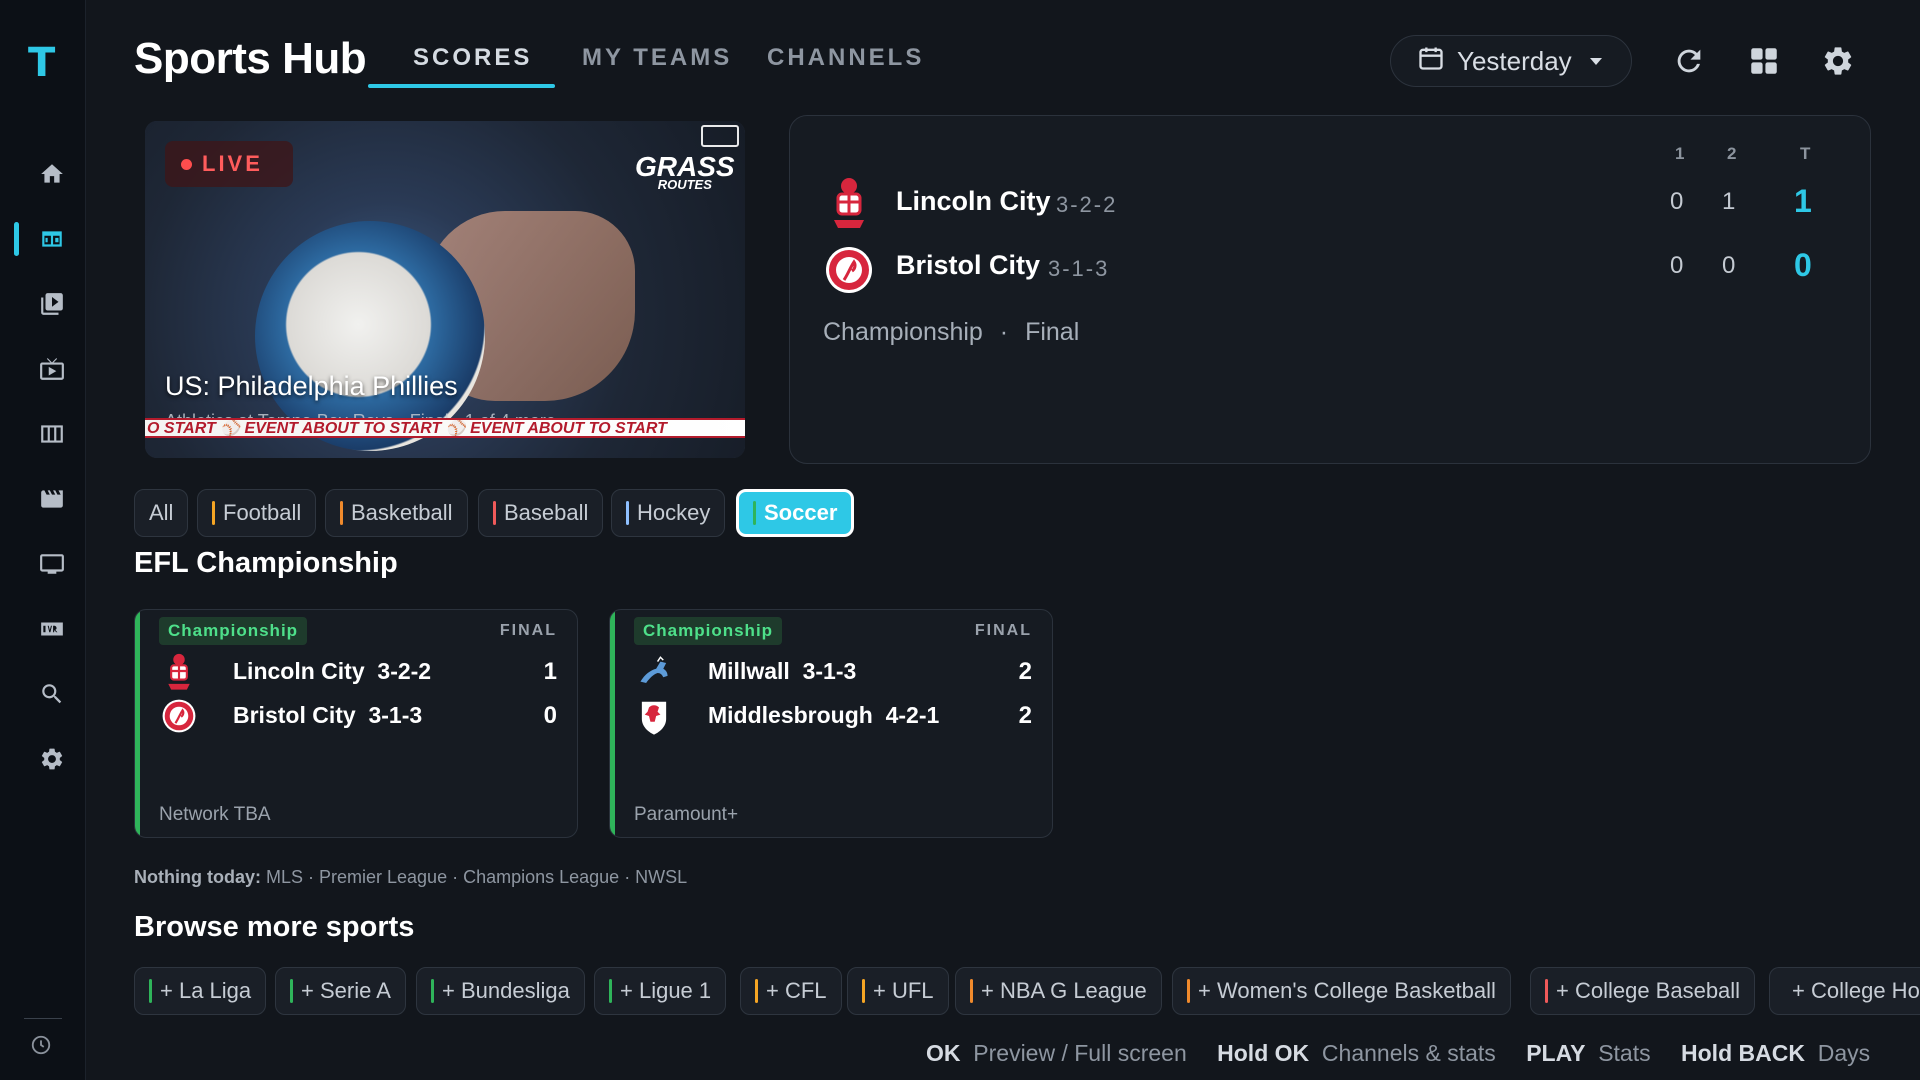 The height and width of the screenshot is (1080, 1920). I want to click on grid-icon, so click(1764, 61).